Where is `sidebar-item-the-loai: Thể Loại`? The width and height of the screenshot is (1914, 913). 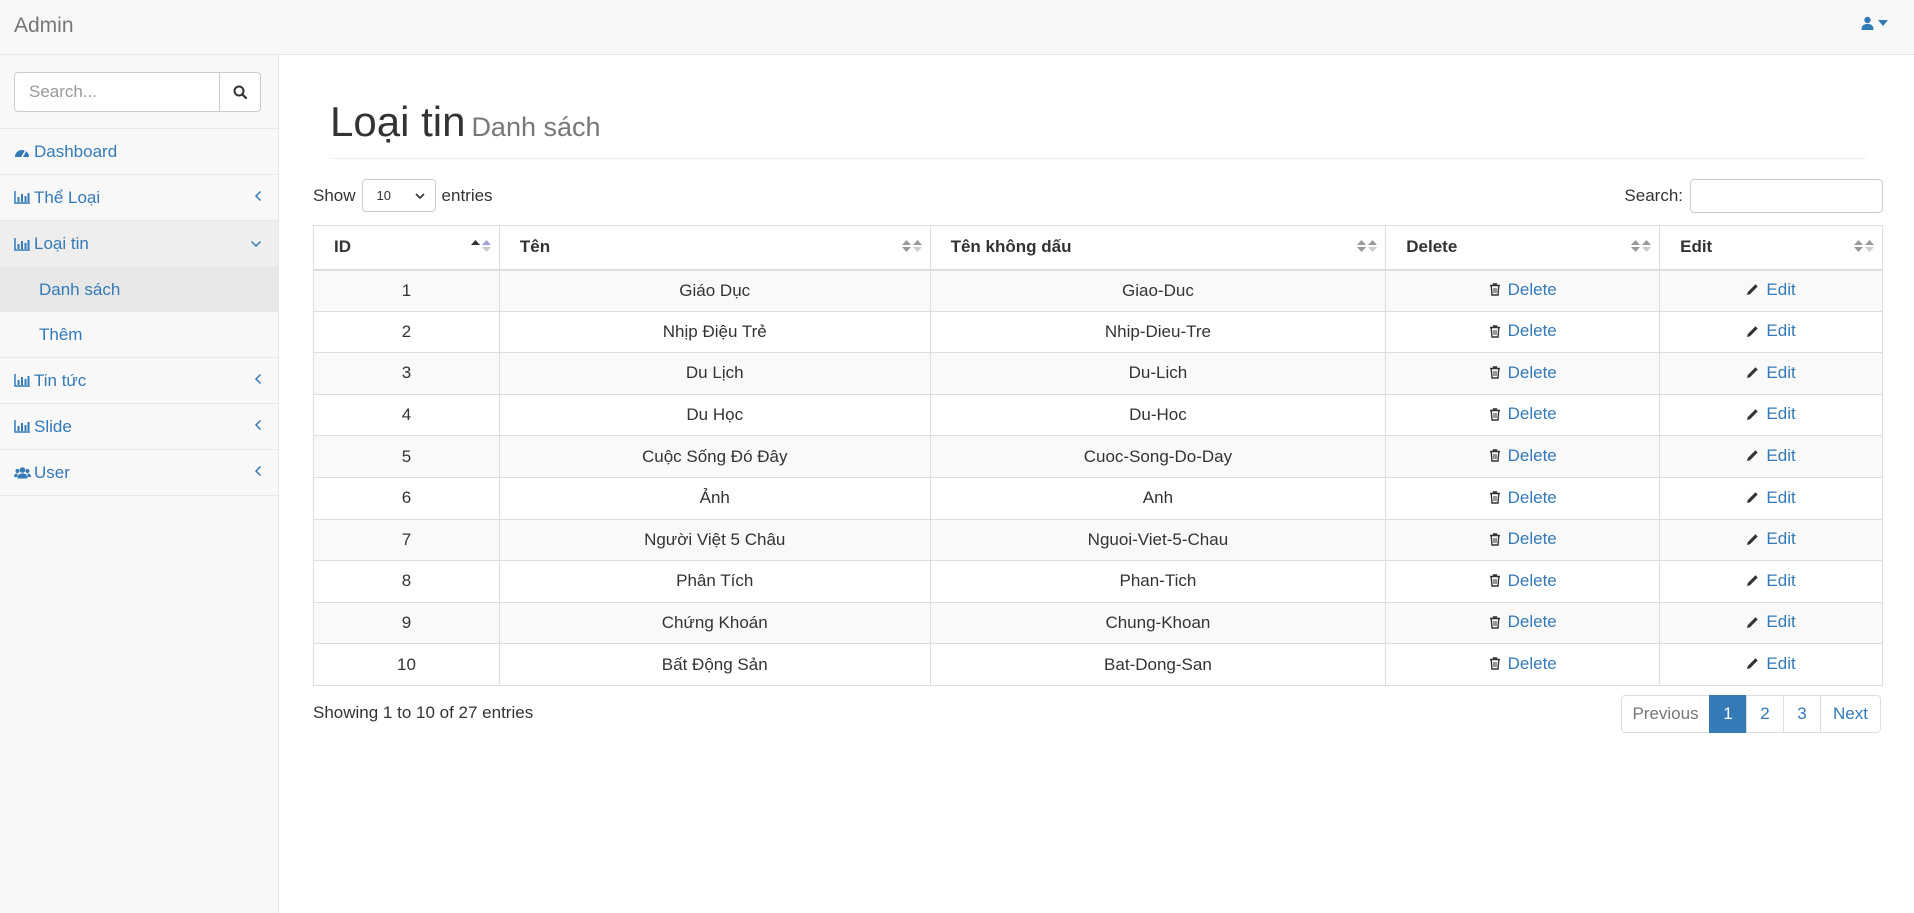 sidebar-item-the-loai: Thể Loại is located at coordinates (139, 198).